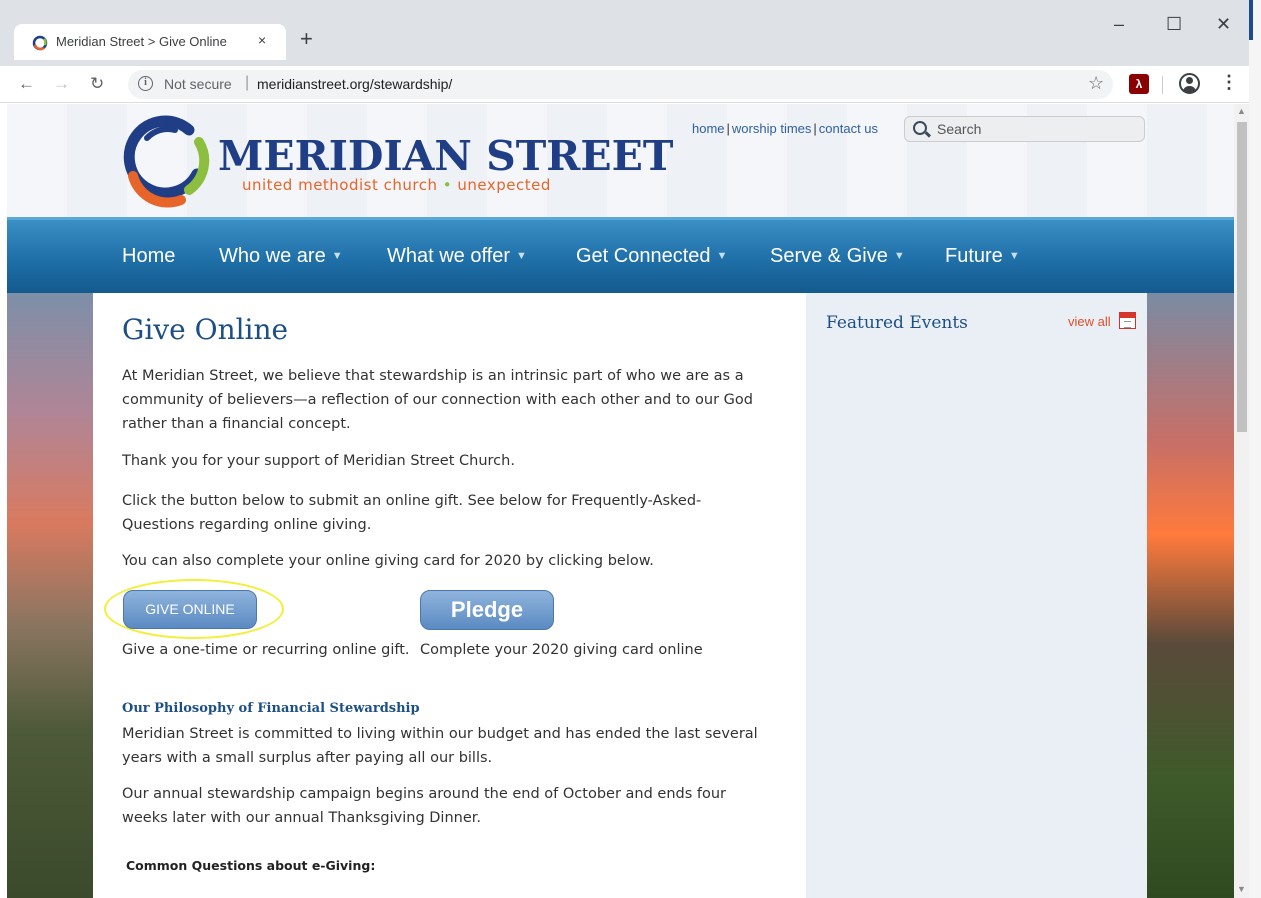 This screenshot has height=898, width=1261. What do you see at coordinates (643, 256) in the screenshot?
I see `nav-get-connected-label: Get Connected` at bounding box center [643, 256].